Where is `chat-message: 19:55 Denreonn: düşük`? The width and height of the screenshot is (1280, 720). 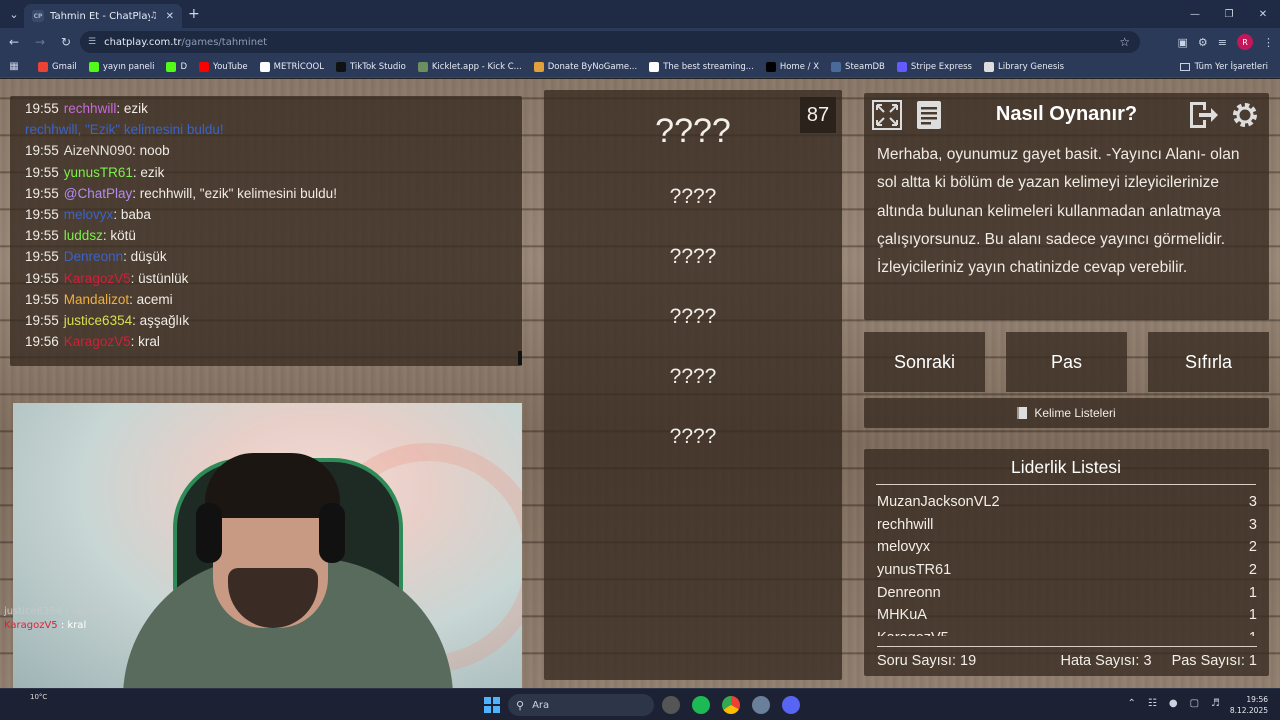
chat-message: 19:55 Denreonn: düşük is located at coordinates (273, 256).